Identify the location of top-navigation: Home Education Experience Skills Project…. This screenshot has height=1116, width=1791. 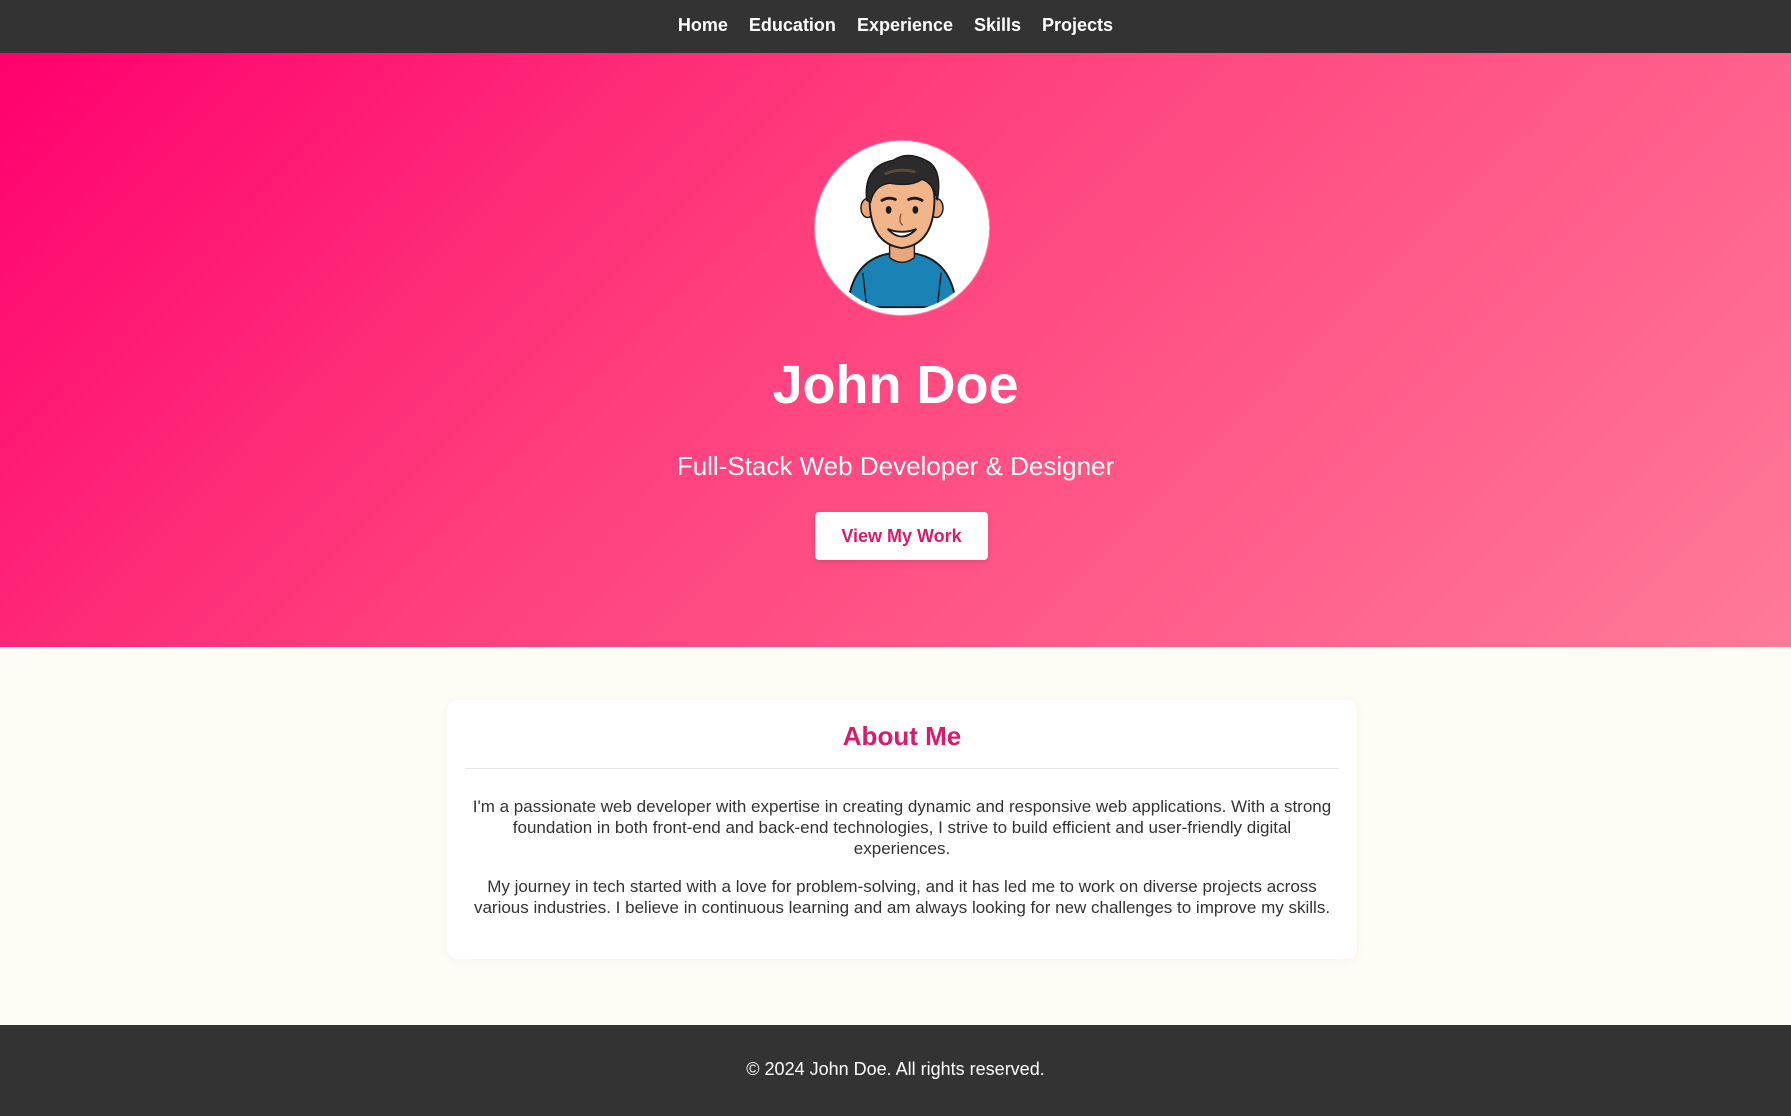
(895, 26).